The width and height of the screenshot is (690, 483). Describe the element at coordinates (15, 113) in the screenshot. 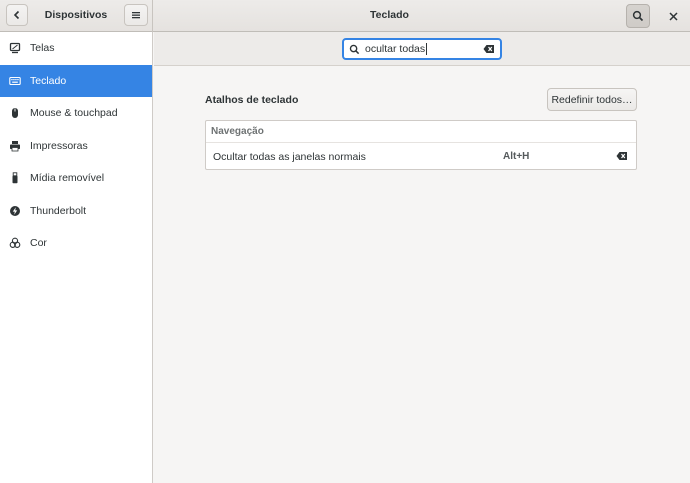

I see `mouse-icon` at that location.